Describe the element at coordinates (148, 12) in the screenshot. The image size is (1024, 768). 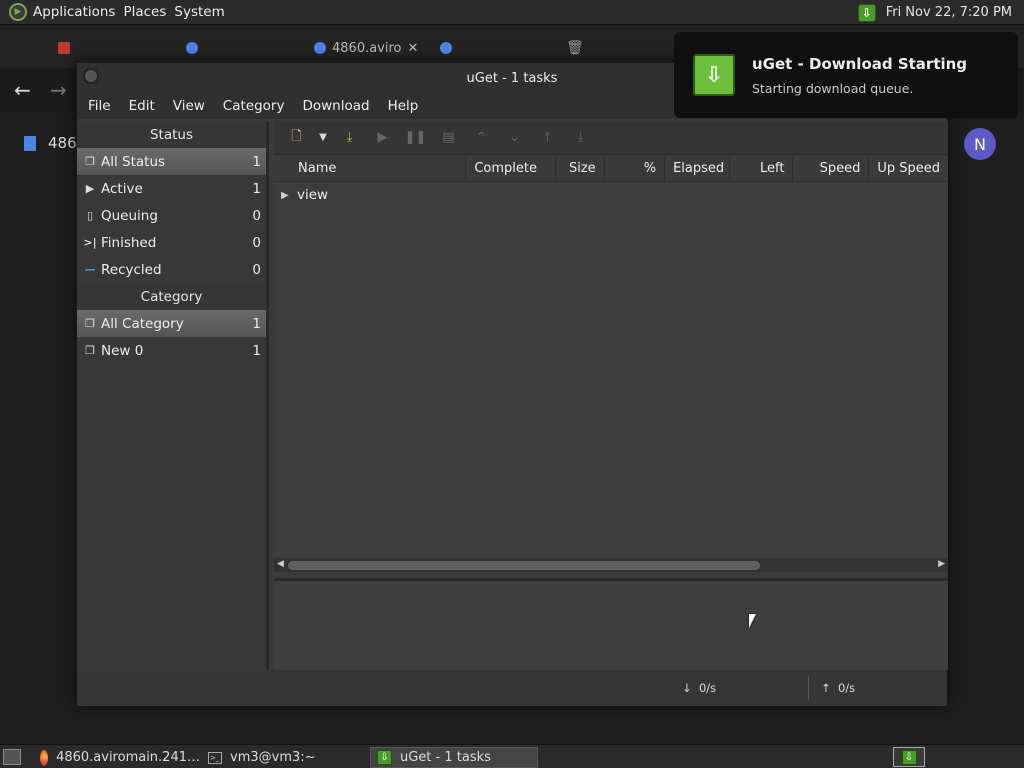
I see `places-menu: Places` at that location.